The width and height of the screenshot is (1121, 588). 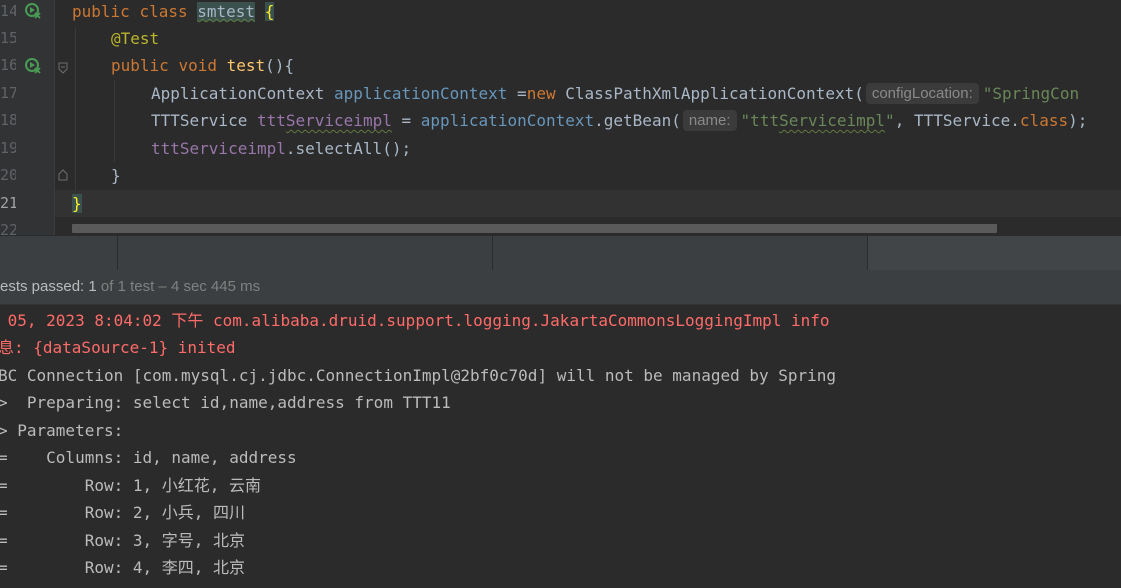 What do you see at coordinates (33, 11) in the screenshot?
I see `run-test-class-icon` at bounding box center [33, 11].